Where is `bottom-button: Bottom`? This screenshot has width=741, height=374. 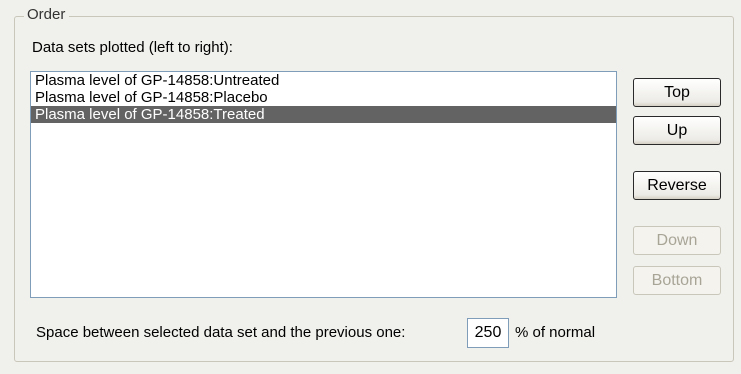
bottom-button: Bottom is located at coordinates (677, 280).